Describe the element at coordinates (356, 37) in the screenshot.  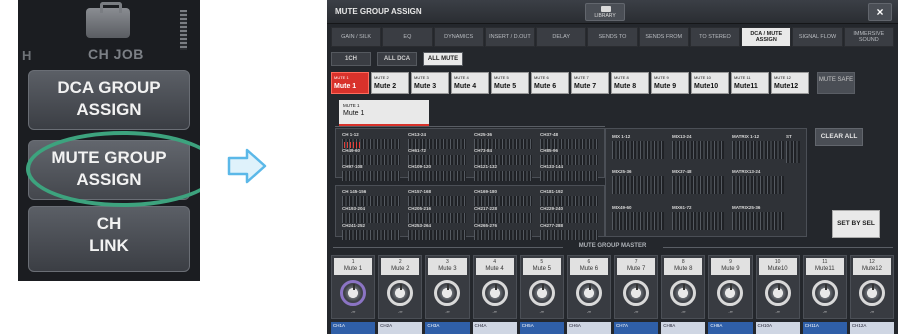
I see `tab-0: GAIN / SILK` at that location.